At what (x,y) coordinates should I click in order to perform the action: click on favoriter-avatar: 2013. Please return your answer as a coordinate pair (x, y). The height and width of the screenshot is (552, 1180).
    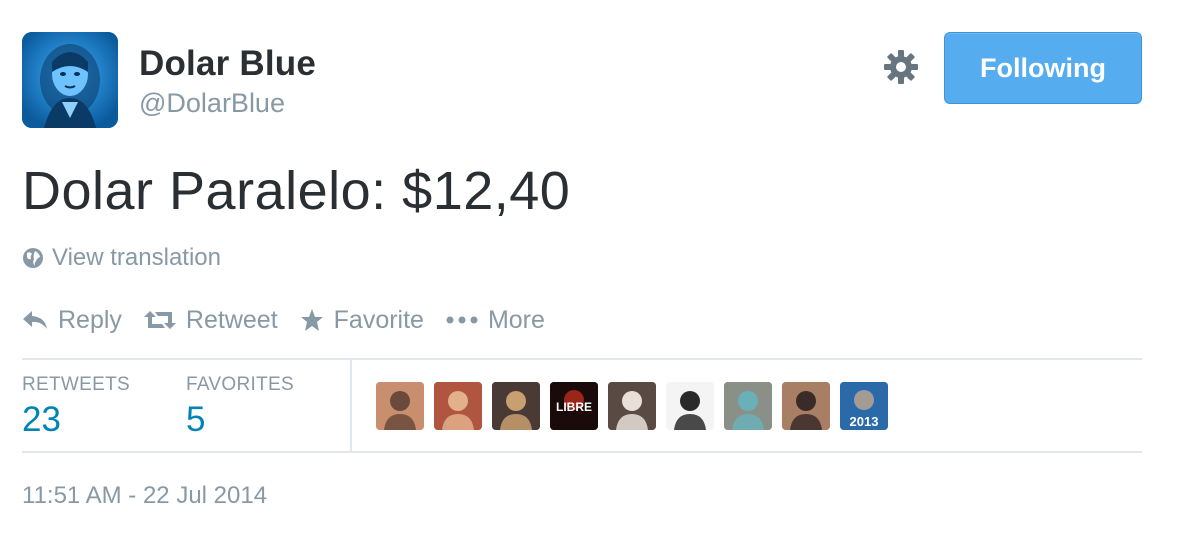
    Looking at the image, I should click on (864, 406).